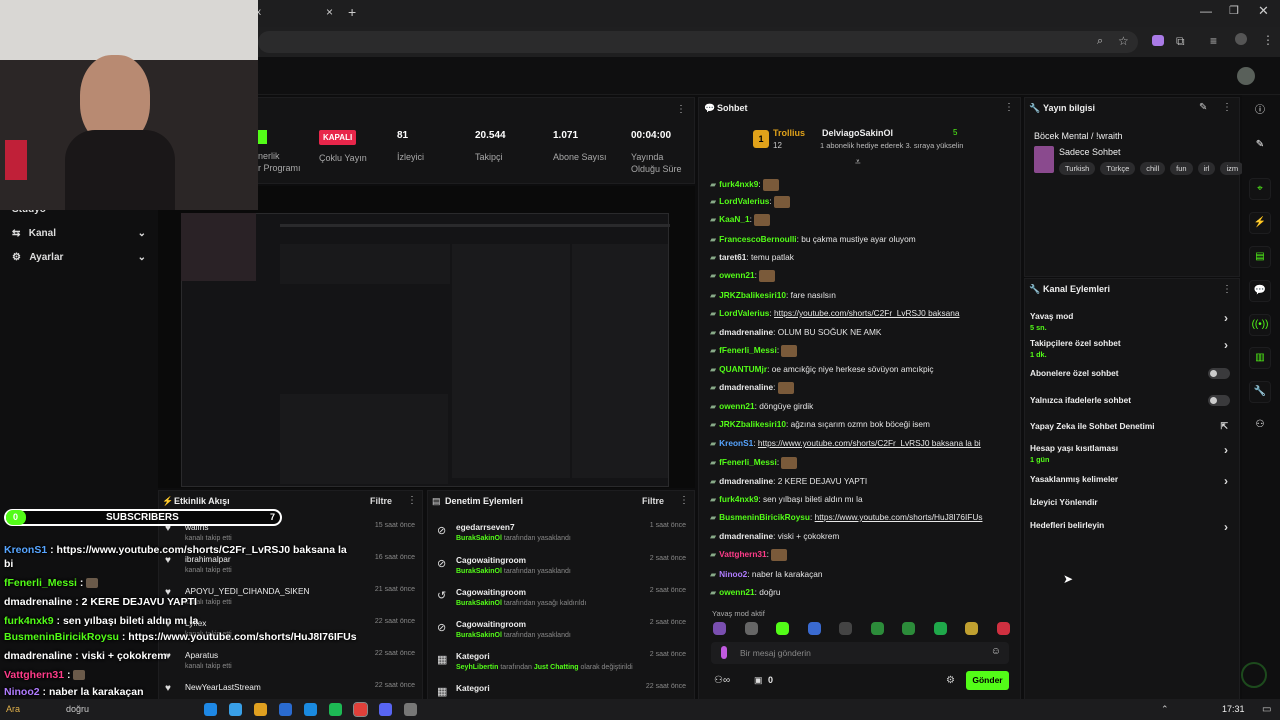  What do you see at coordinates (1100, 41) in the screenshot?
I see `zoom-icon: ⌕` at bounding box center [1100, 41].